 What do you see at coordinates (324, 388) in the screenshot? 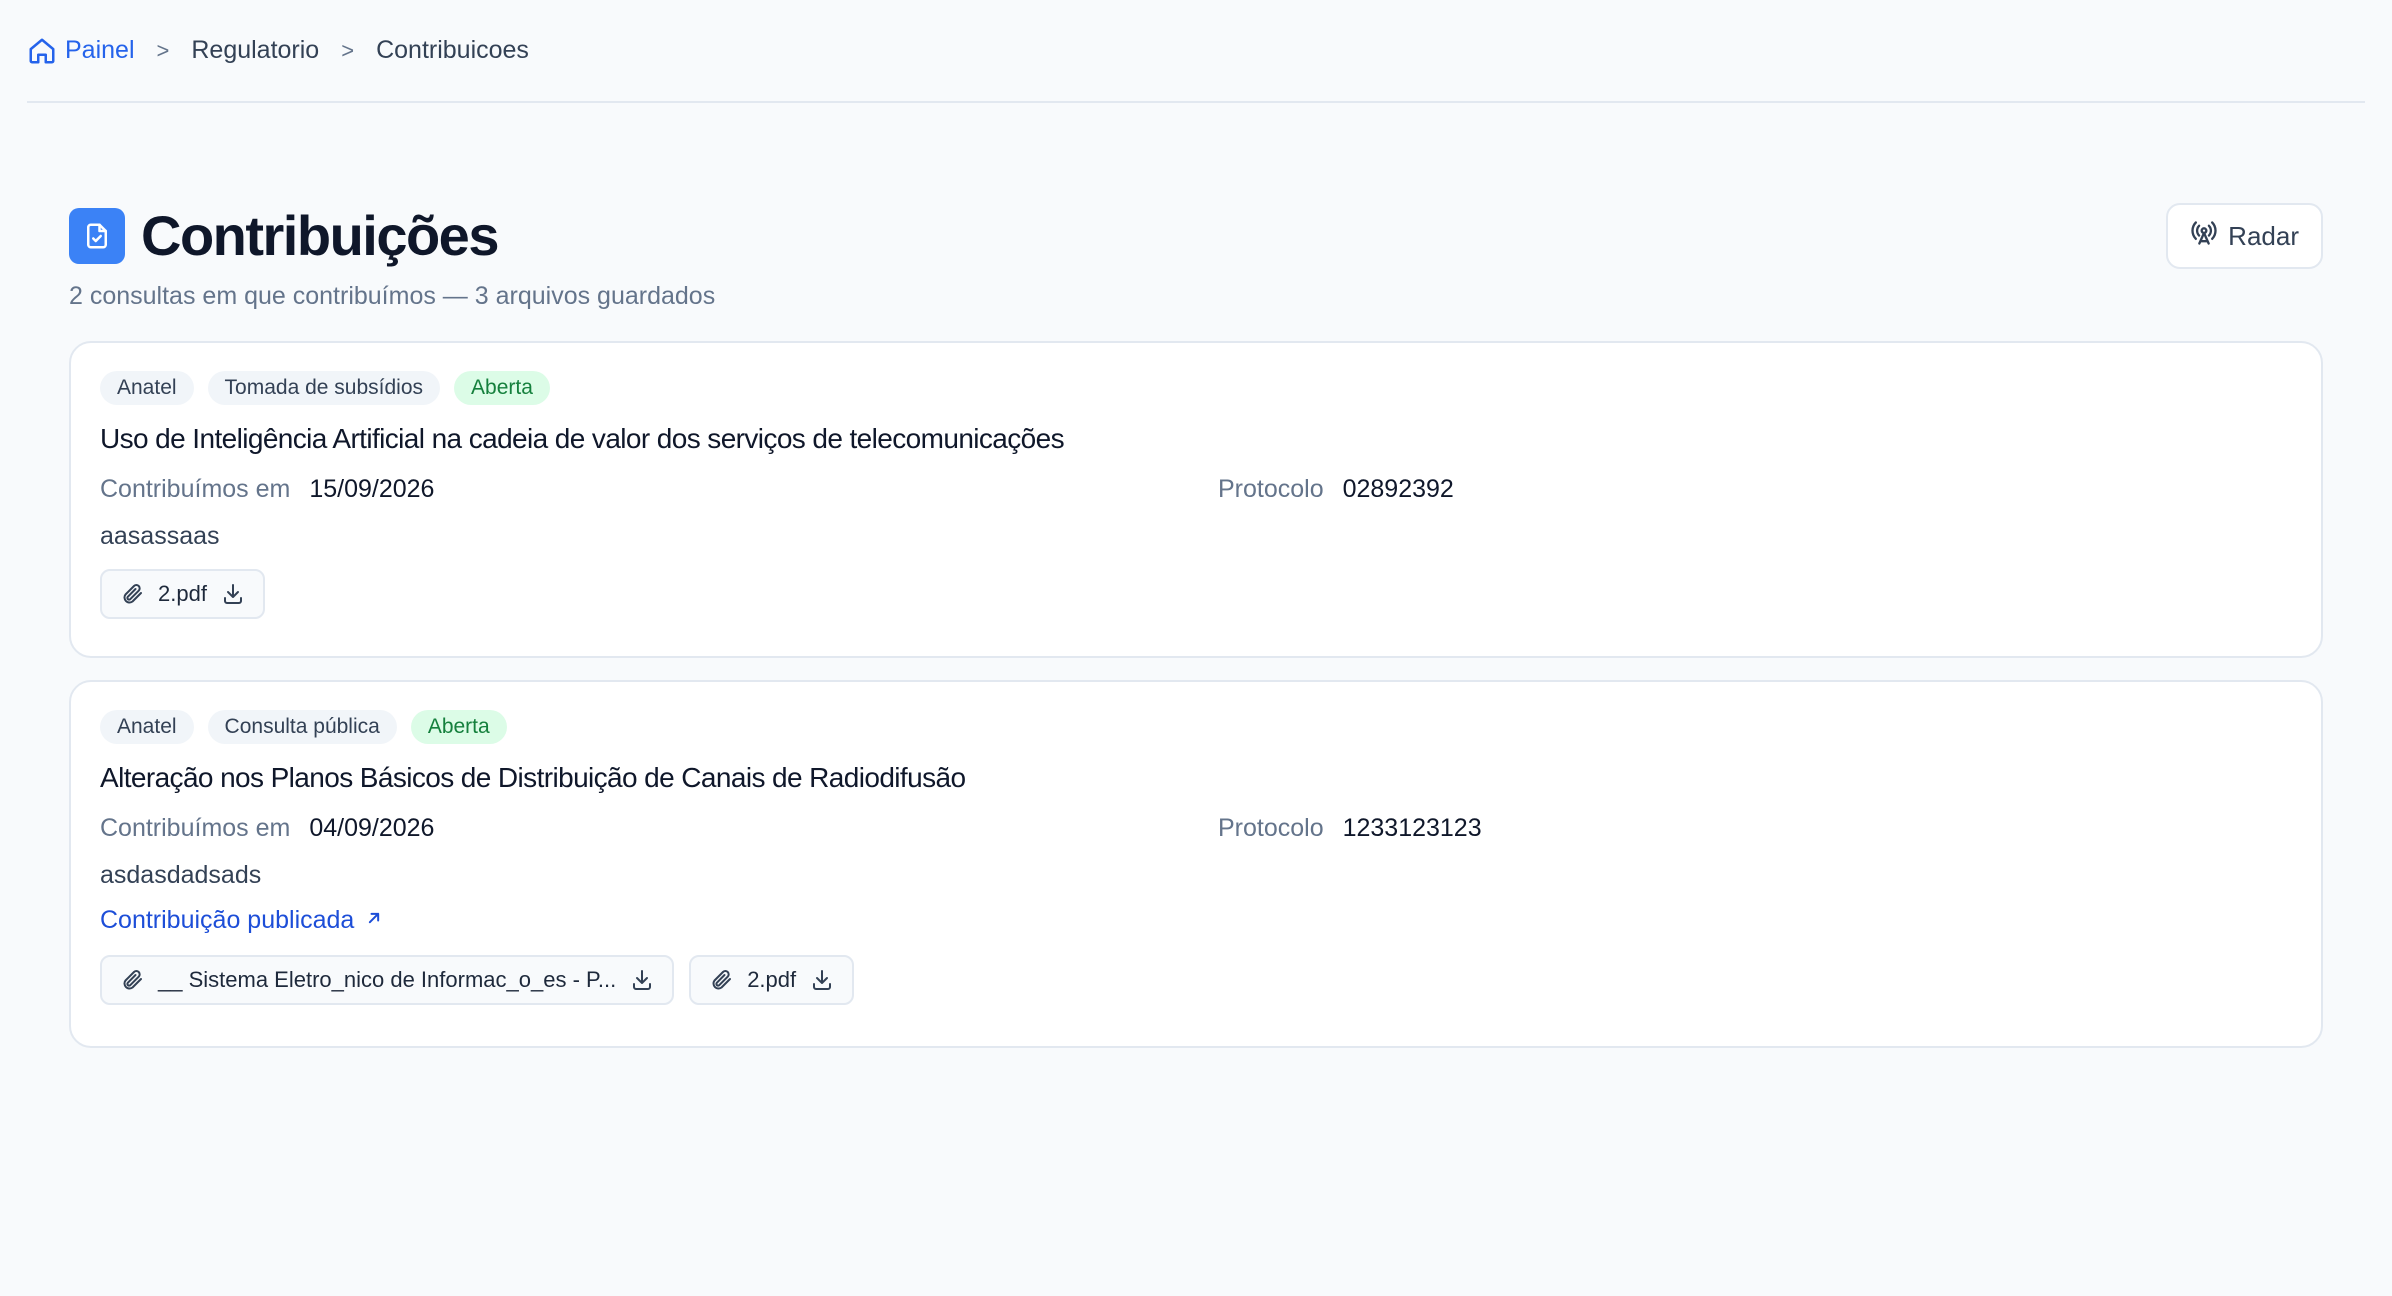
I see `type-tag: Tomada de subsídios` at bounding box center [324, 388].